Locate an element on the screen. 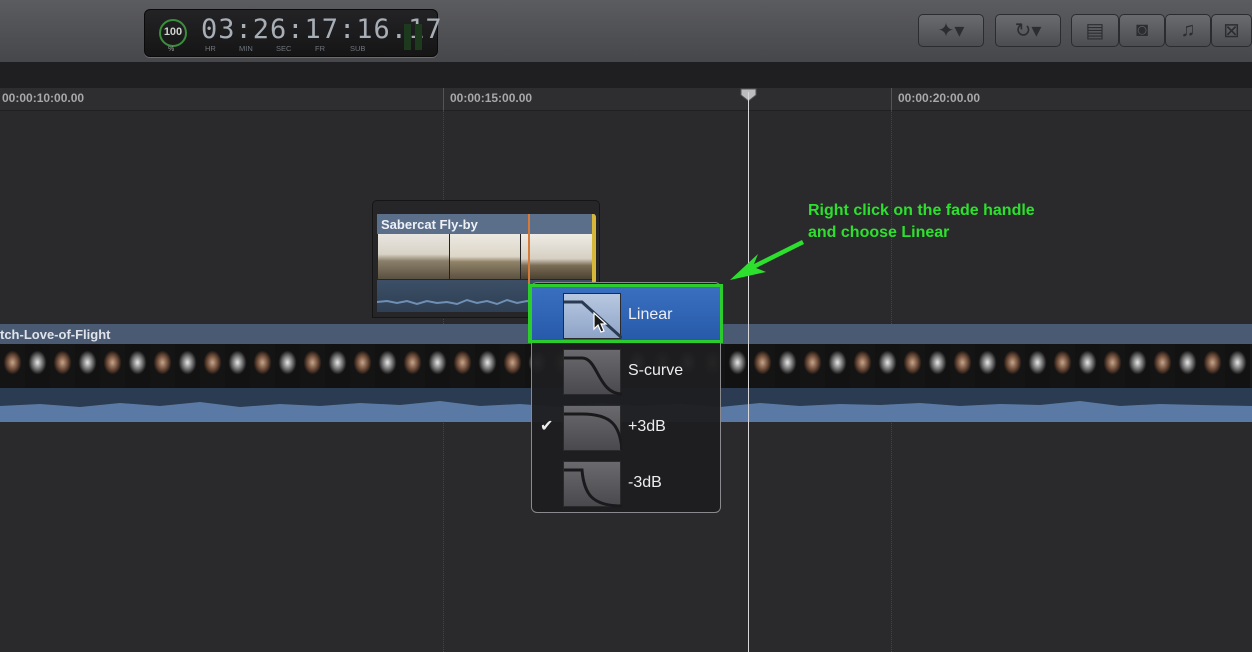 The image size is (1252, 652). ruler-label: 00:00:15:00.00 is located at coordinates (491, 98).